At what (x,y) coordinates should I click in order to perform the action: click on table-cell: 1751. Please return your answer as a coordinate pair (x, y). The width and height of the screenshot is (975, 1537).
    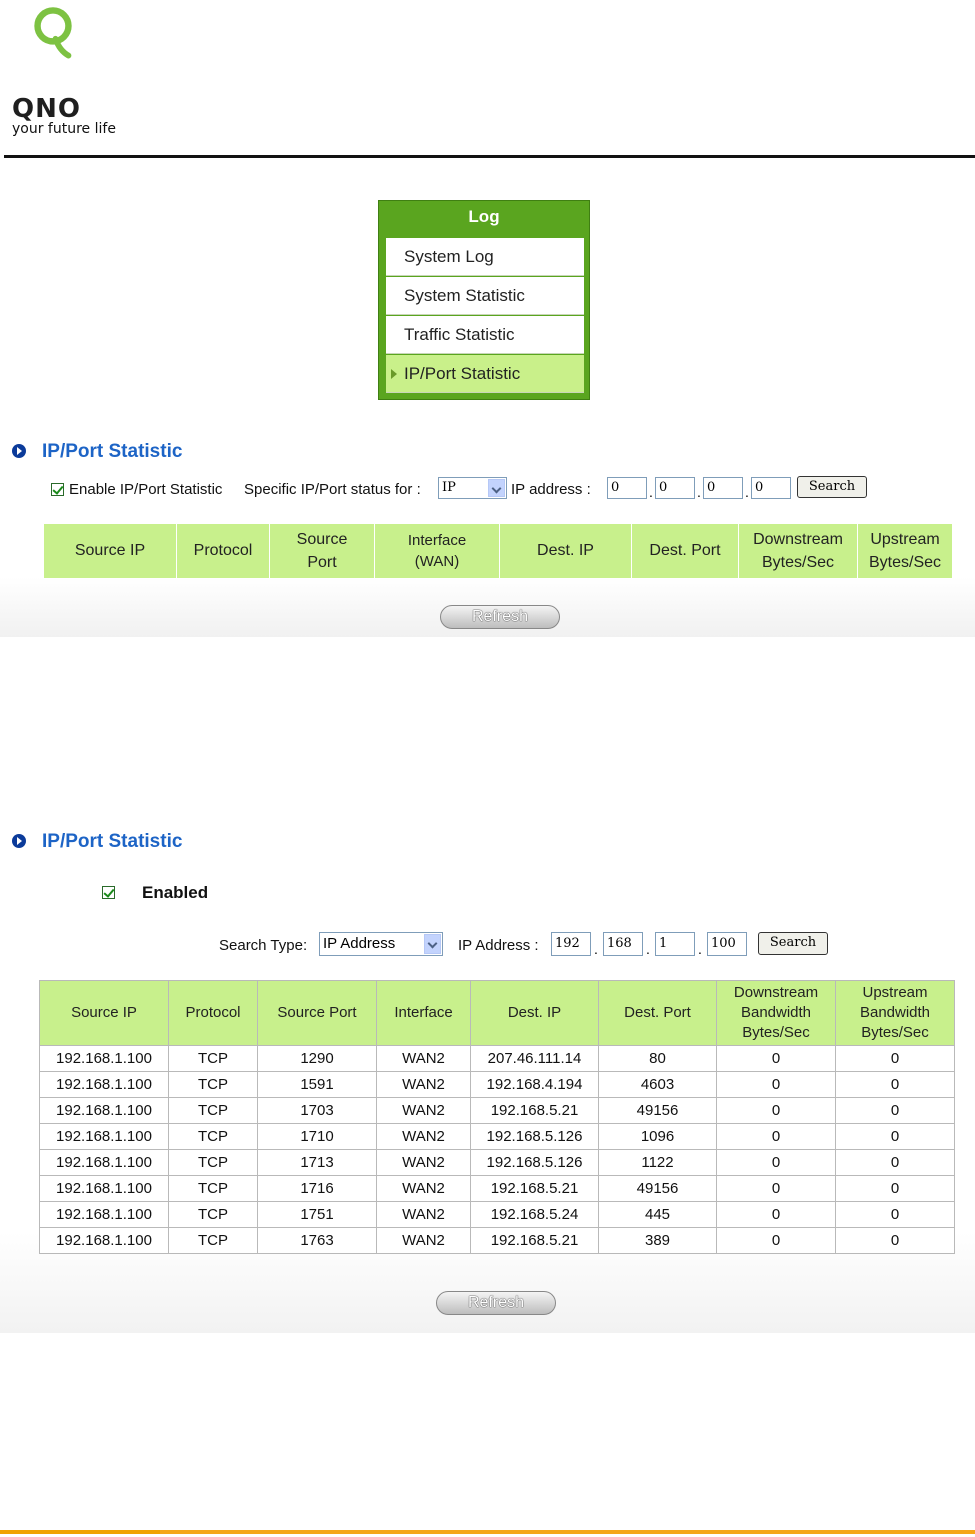
    Looking at the image, I should click on (317, 1214).